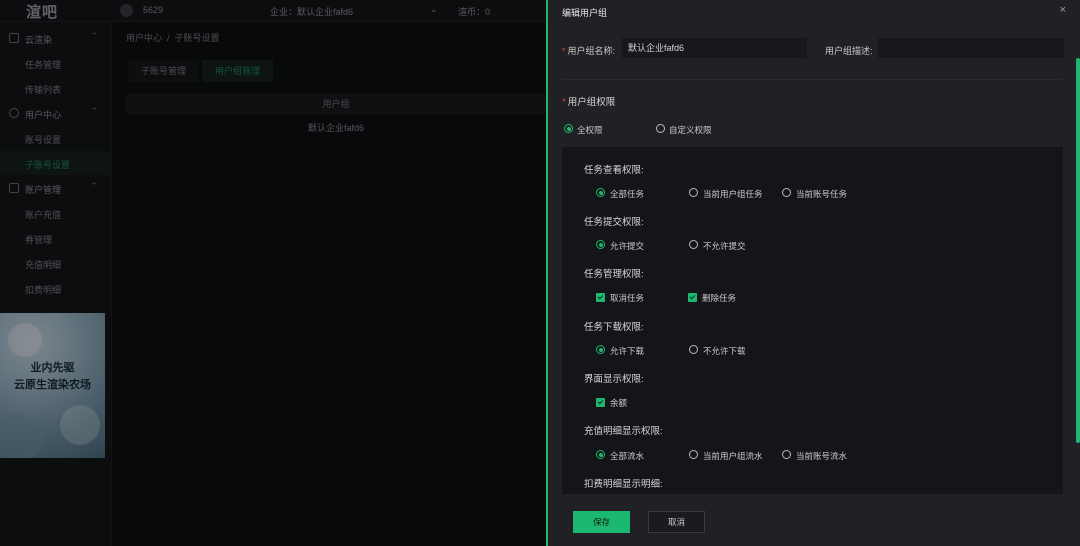 This screenshot has height=546, width=1080. I want to click on checkbox-label: 取消任务, so click(627, 298).